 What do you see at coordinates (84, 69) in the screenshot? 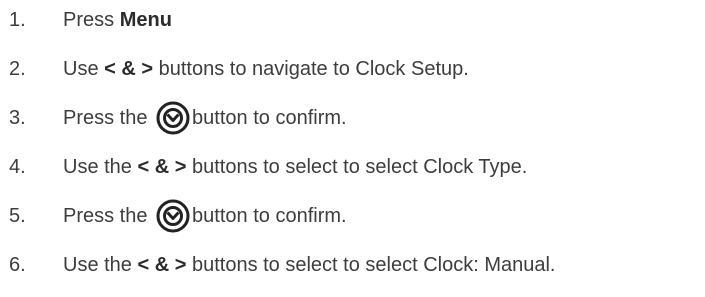
I see `step-text-plain: Use` at bounding box center [84, 69].